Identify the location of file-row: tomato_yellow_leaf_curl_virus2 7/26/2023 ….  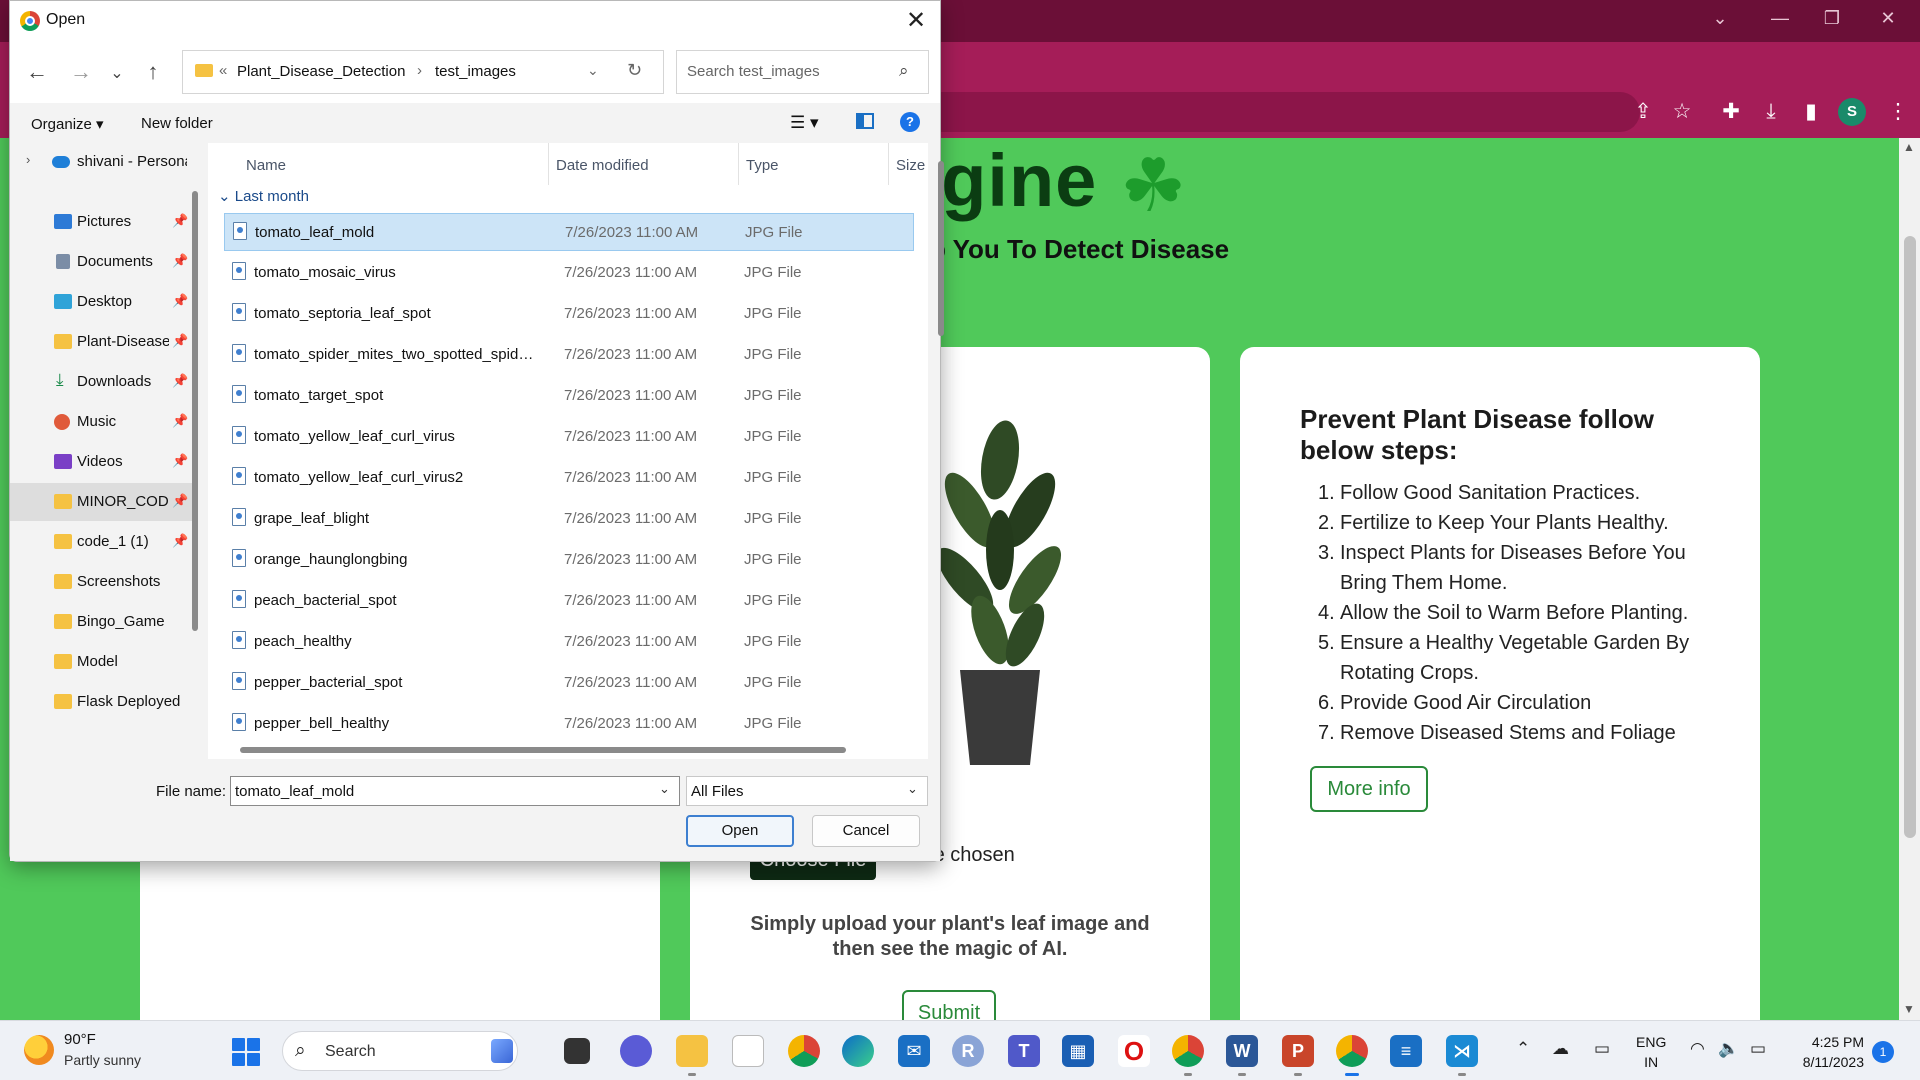
(569, 478).